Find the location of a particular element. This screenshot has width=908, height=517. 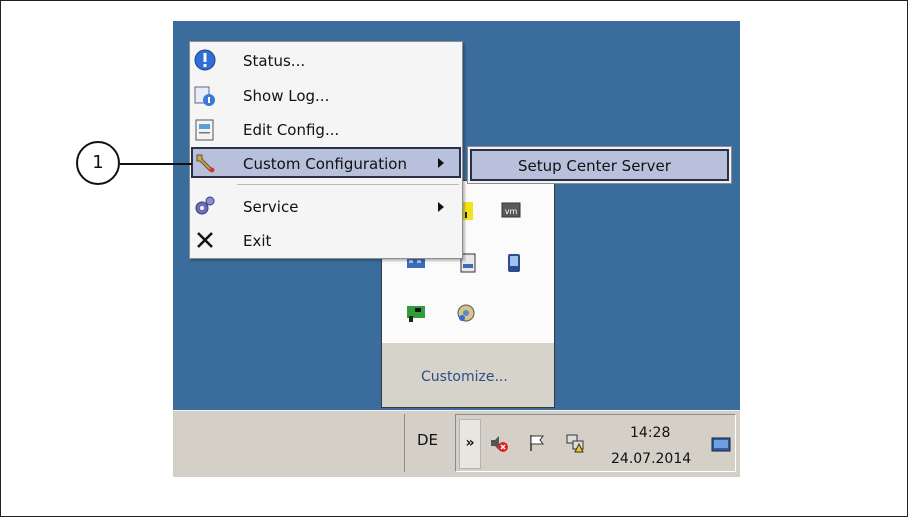

menu-item-exit: Exit is located at coordinates (257, 241).